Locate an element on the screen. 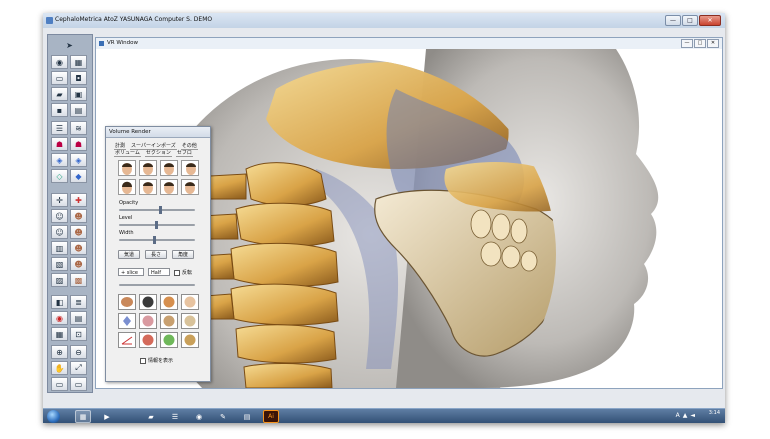 The image size is (770, 439). split-view-icon: ◧ is located at coordinates (59, 302).